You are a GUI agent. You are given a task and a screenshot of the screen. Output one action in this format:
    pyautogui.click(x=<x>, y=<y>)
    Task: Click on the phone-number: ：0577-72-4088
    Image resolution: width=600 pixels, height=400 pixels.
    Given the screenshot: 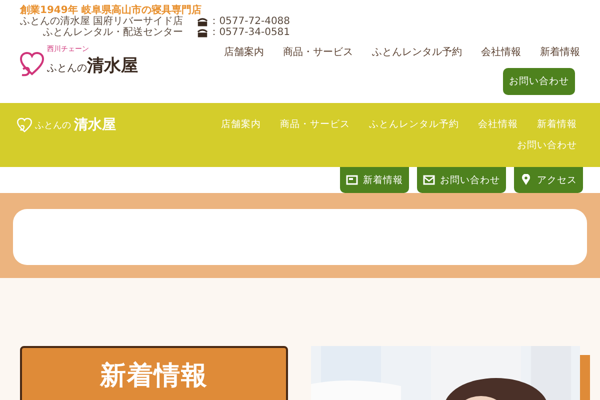 What is the action you would take?
    pyautogui.click(x=249, y=21)
    